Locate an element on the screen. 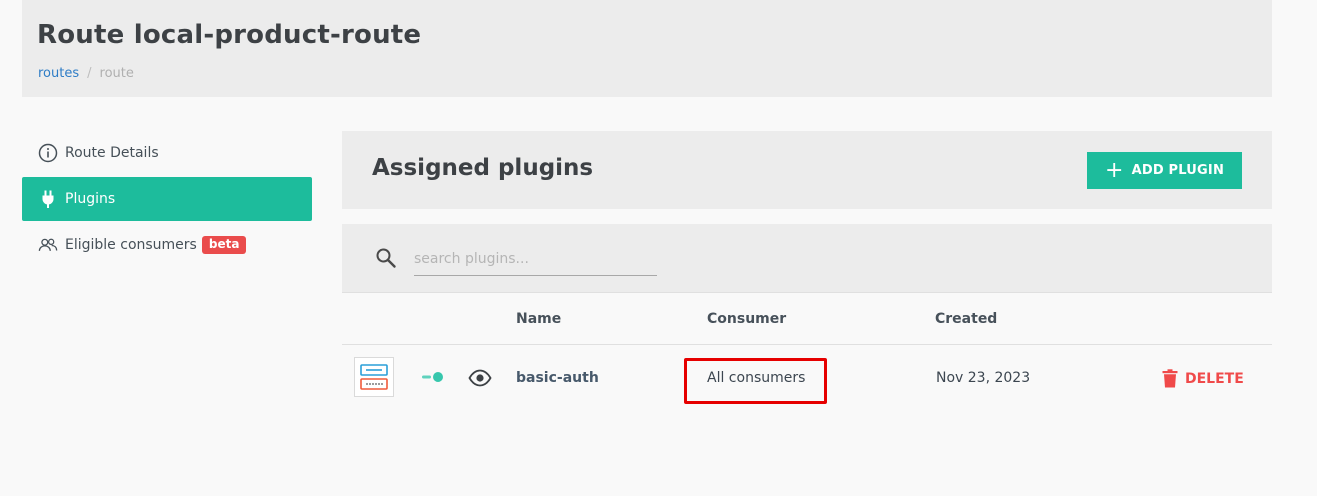 The image size is (1317, 496). delete-plugin-button: DELETE is located at coordinates (1203, 378).